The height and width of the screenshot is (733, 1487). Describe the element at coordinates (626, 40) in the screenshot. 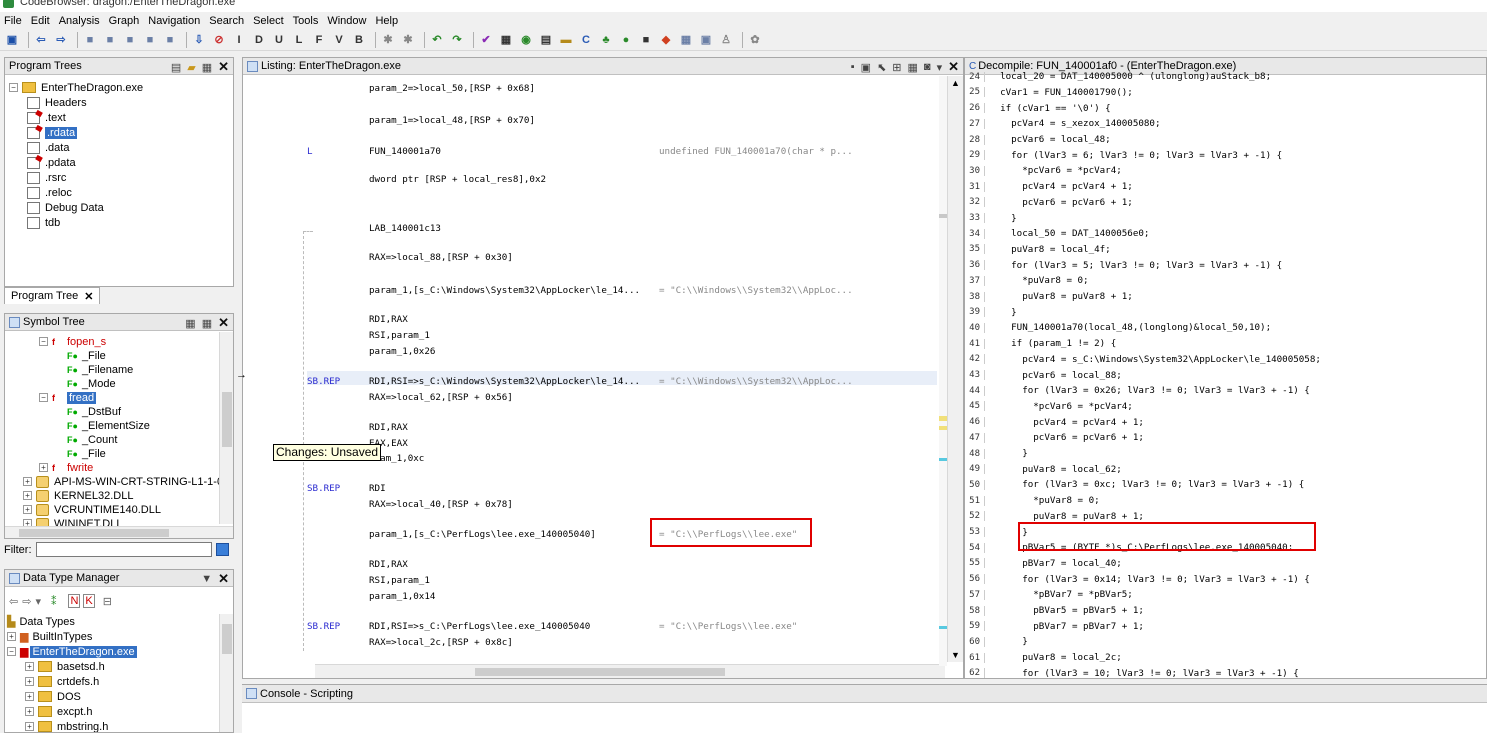

I see `run-icon: ●` at that location.